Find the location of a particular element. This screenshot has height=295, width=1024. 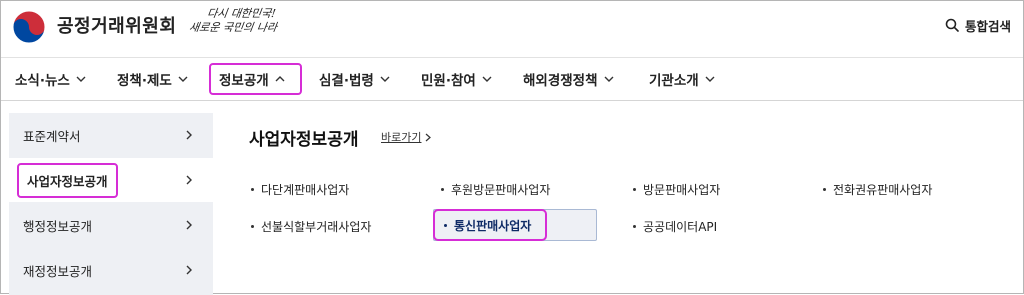

link-door-to-door-sales: 방문판매사업자 is located at coordinates (676, 189).